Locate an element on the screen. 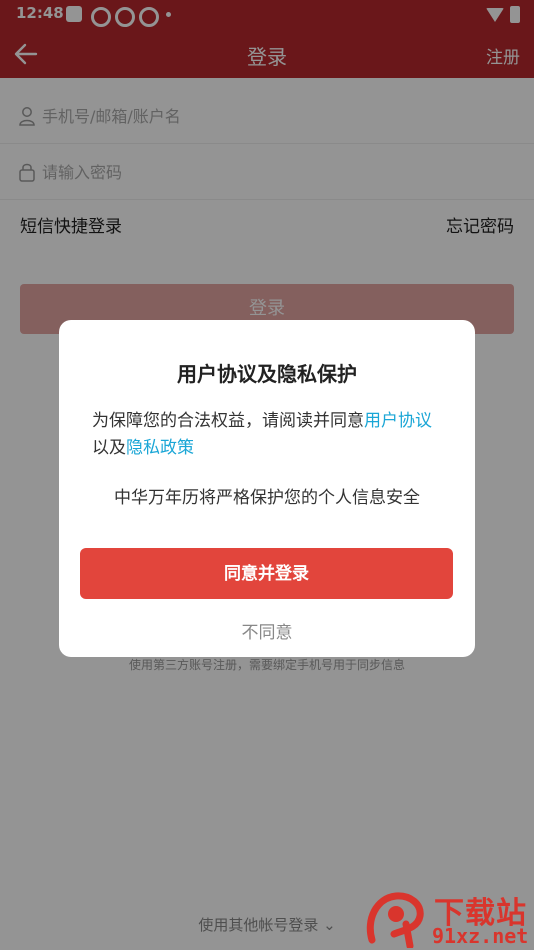 Image resolution: width=534 pixels, height=950 pixels. user-agreement-link: 用户协议 is located at coordinates (398, 421).